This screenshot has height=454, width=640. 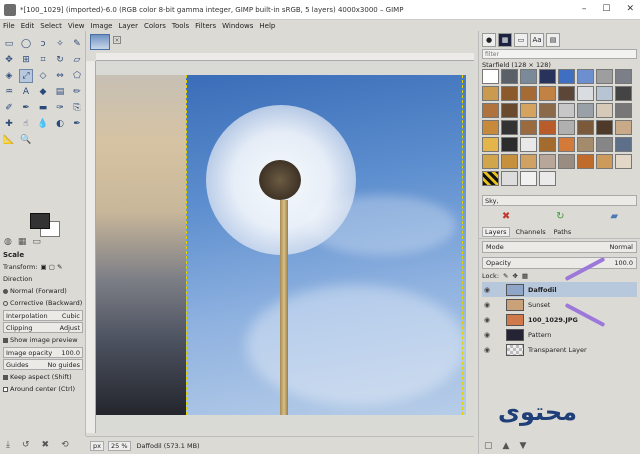 What do you see at coordinates (496, 232) in the screenshot?
I see `tab-layers: Layers` at bounding box center [496, 232].